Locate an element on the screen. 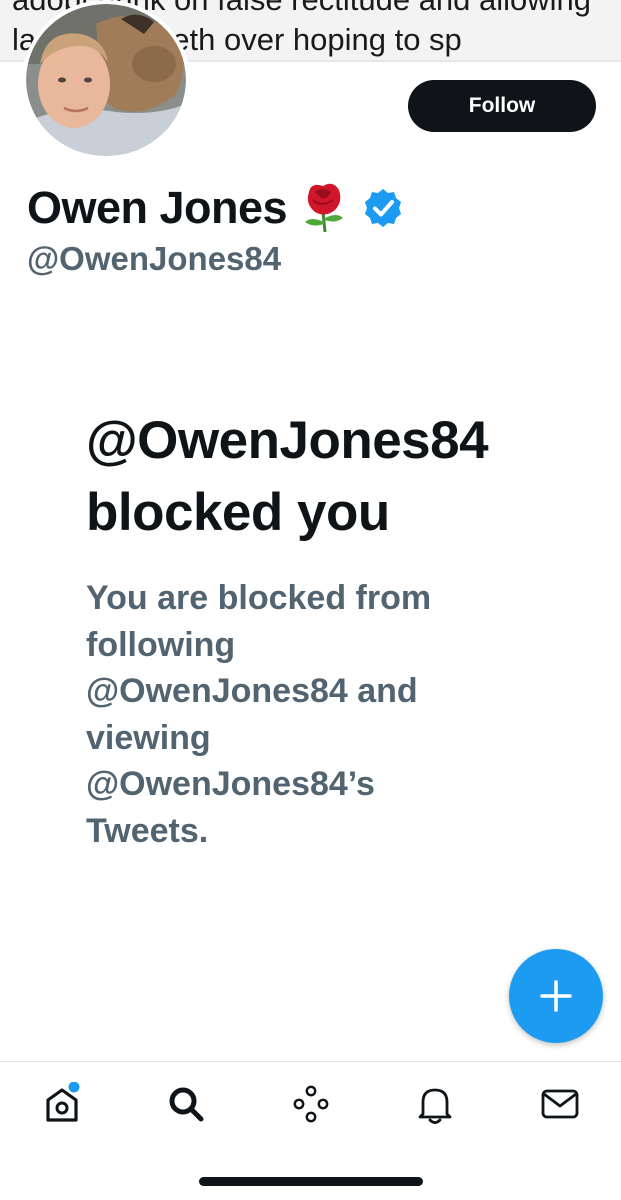 This screenshot has height=1200, width=621. rose-icon is located at coordinates (324, 208).